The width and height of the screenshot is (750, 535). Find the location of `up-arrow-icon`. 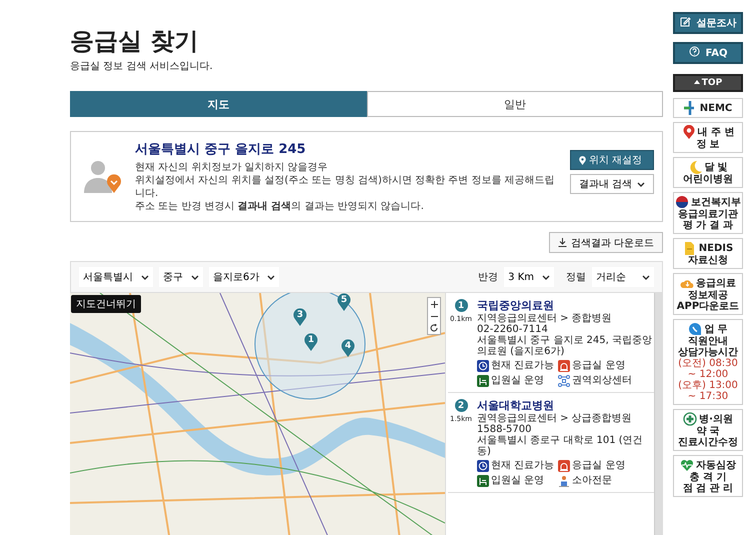

up-arrow-icon is located at coordinates (697, 83).